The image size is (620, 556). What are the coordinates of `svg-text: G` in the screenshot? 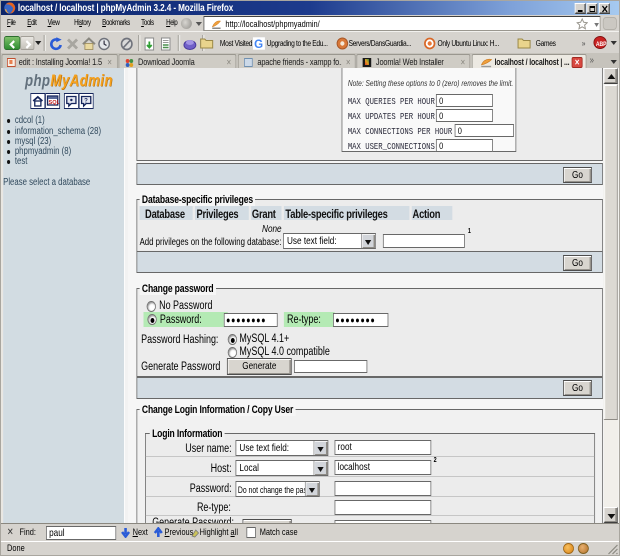 It's located at (258, 43).